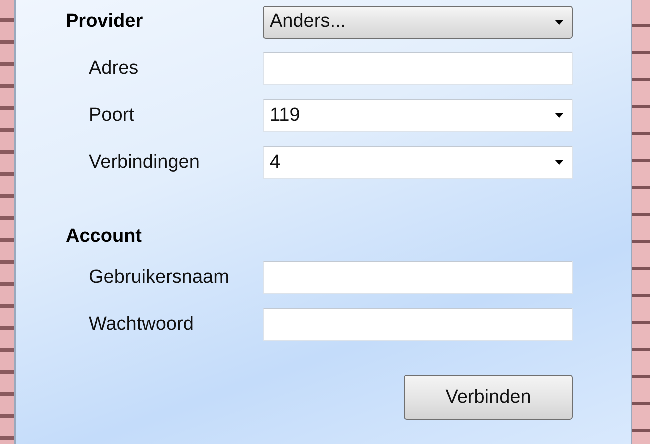  I want to click on field-label: Adres, so click(114, 69).